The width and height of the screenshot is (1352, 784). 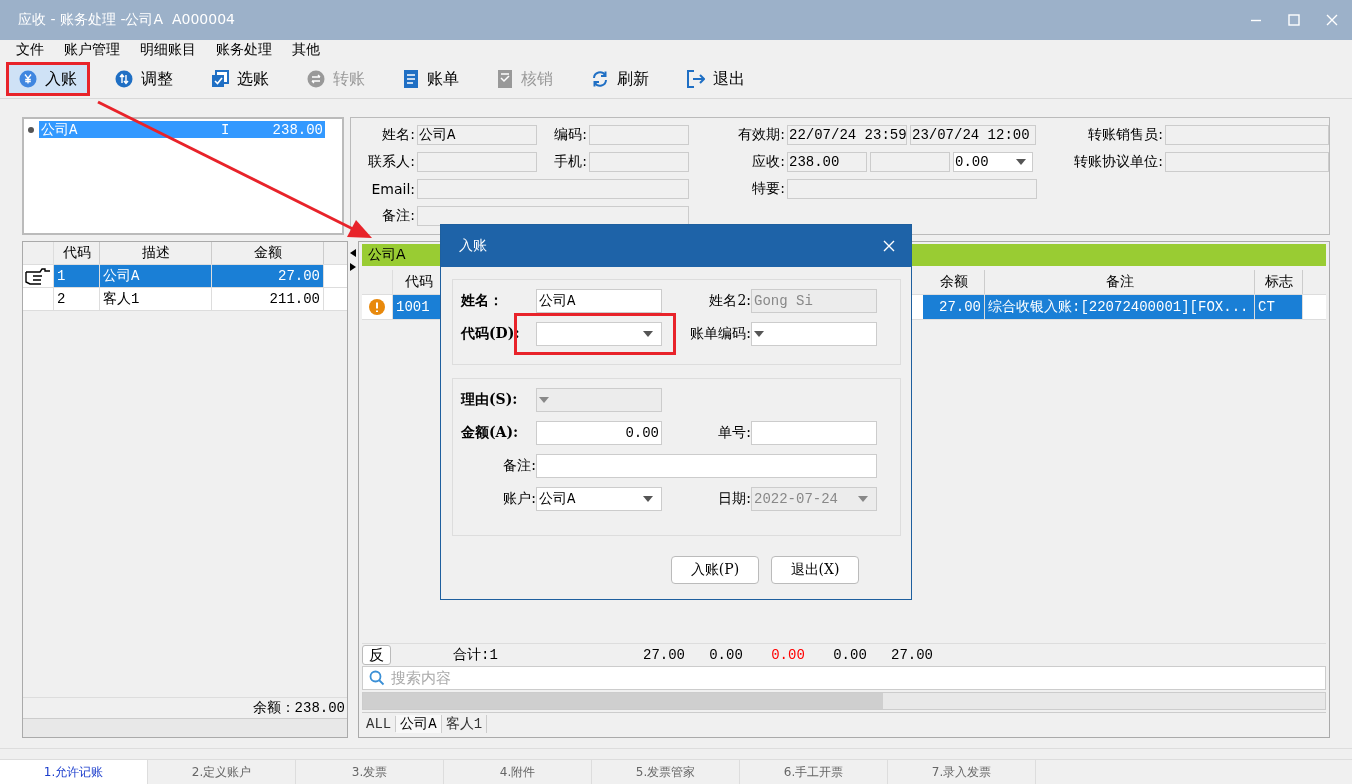 I want to click on field-label: 姓名:, so click(x=398, y=135).